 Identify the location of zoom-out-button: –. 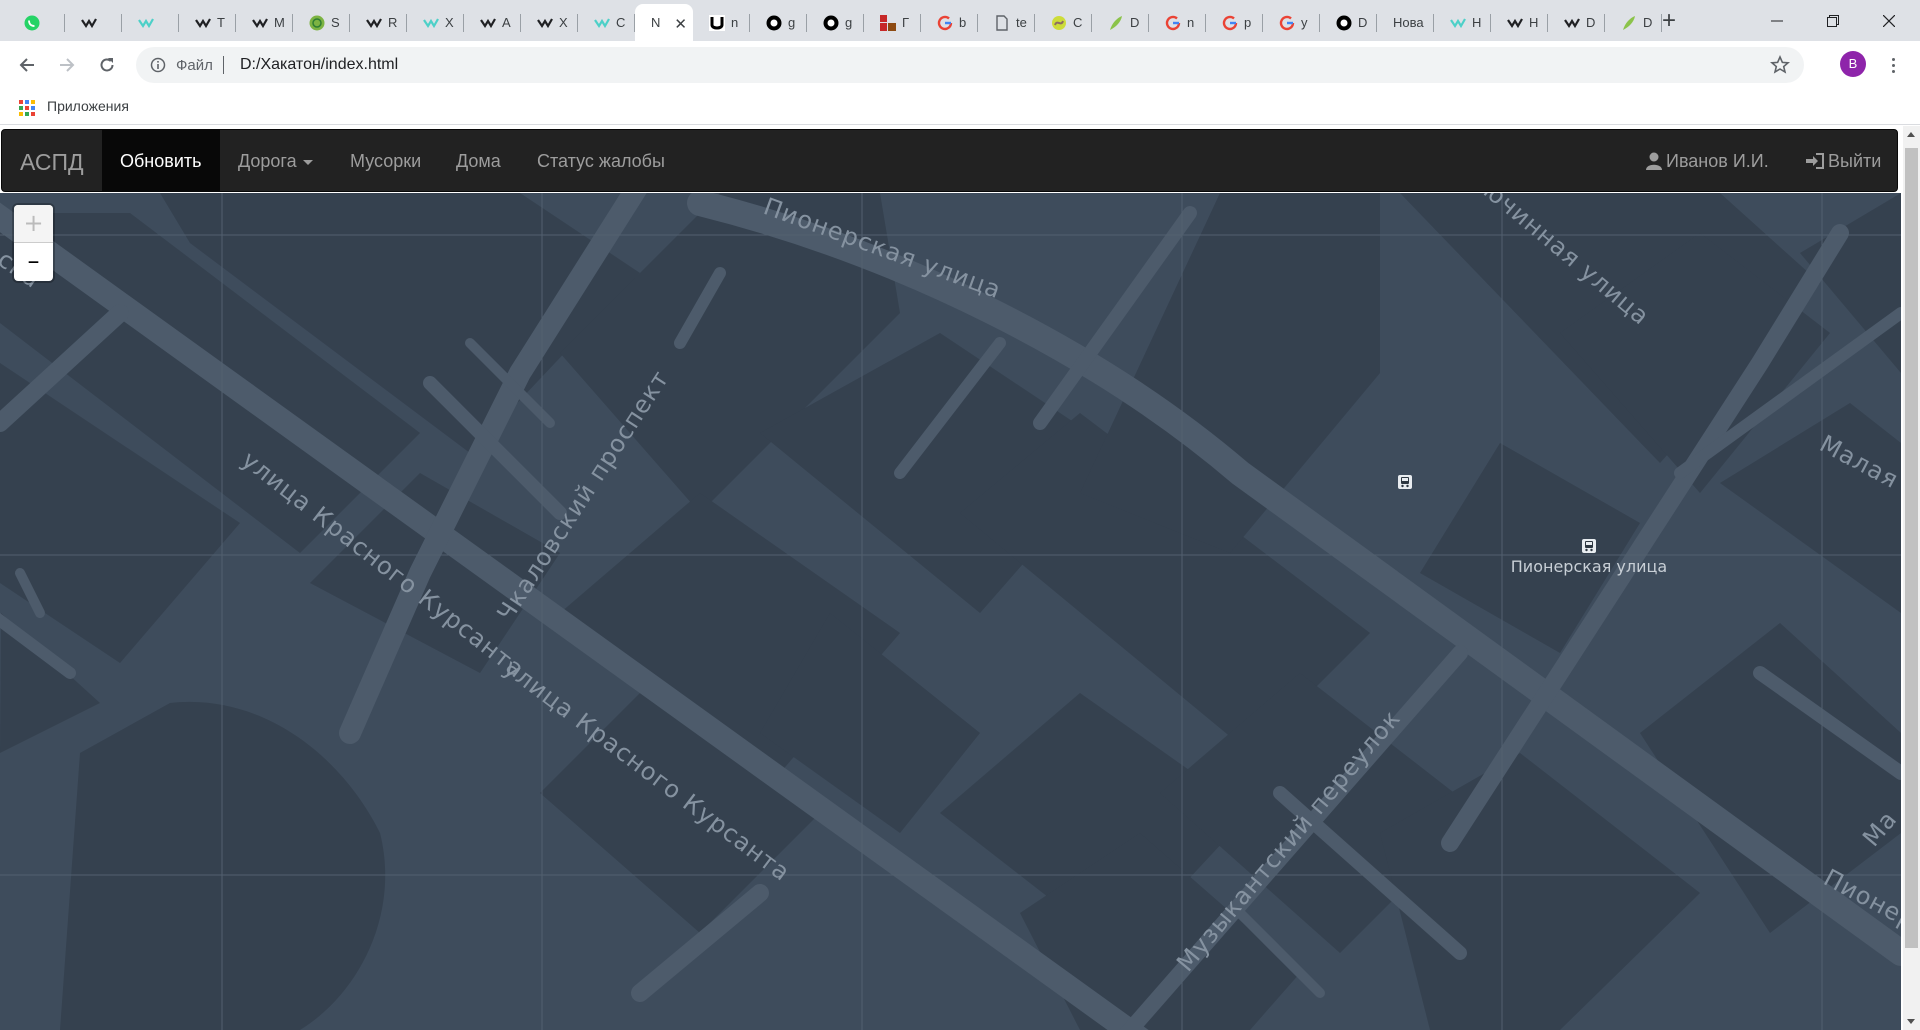
(33, 262).